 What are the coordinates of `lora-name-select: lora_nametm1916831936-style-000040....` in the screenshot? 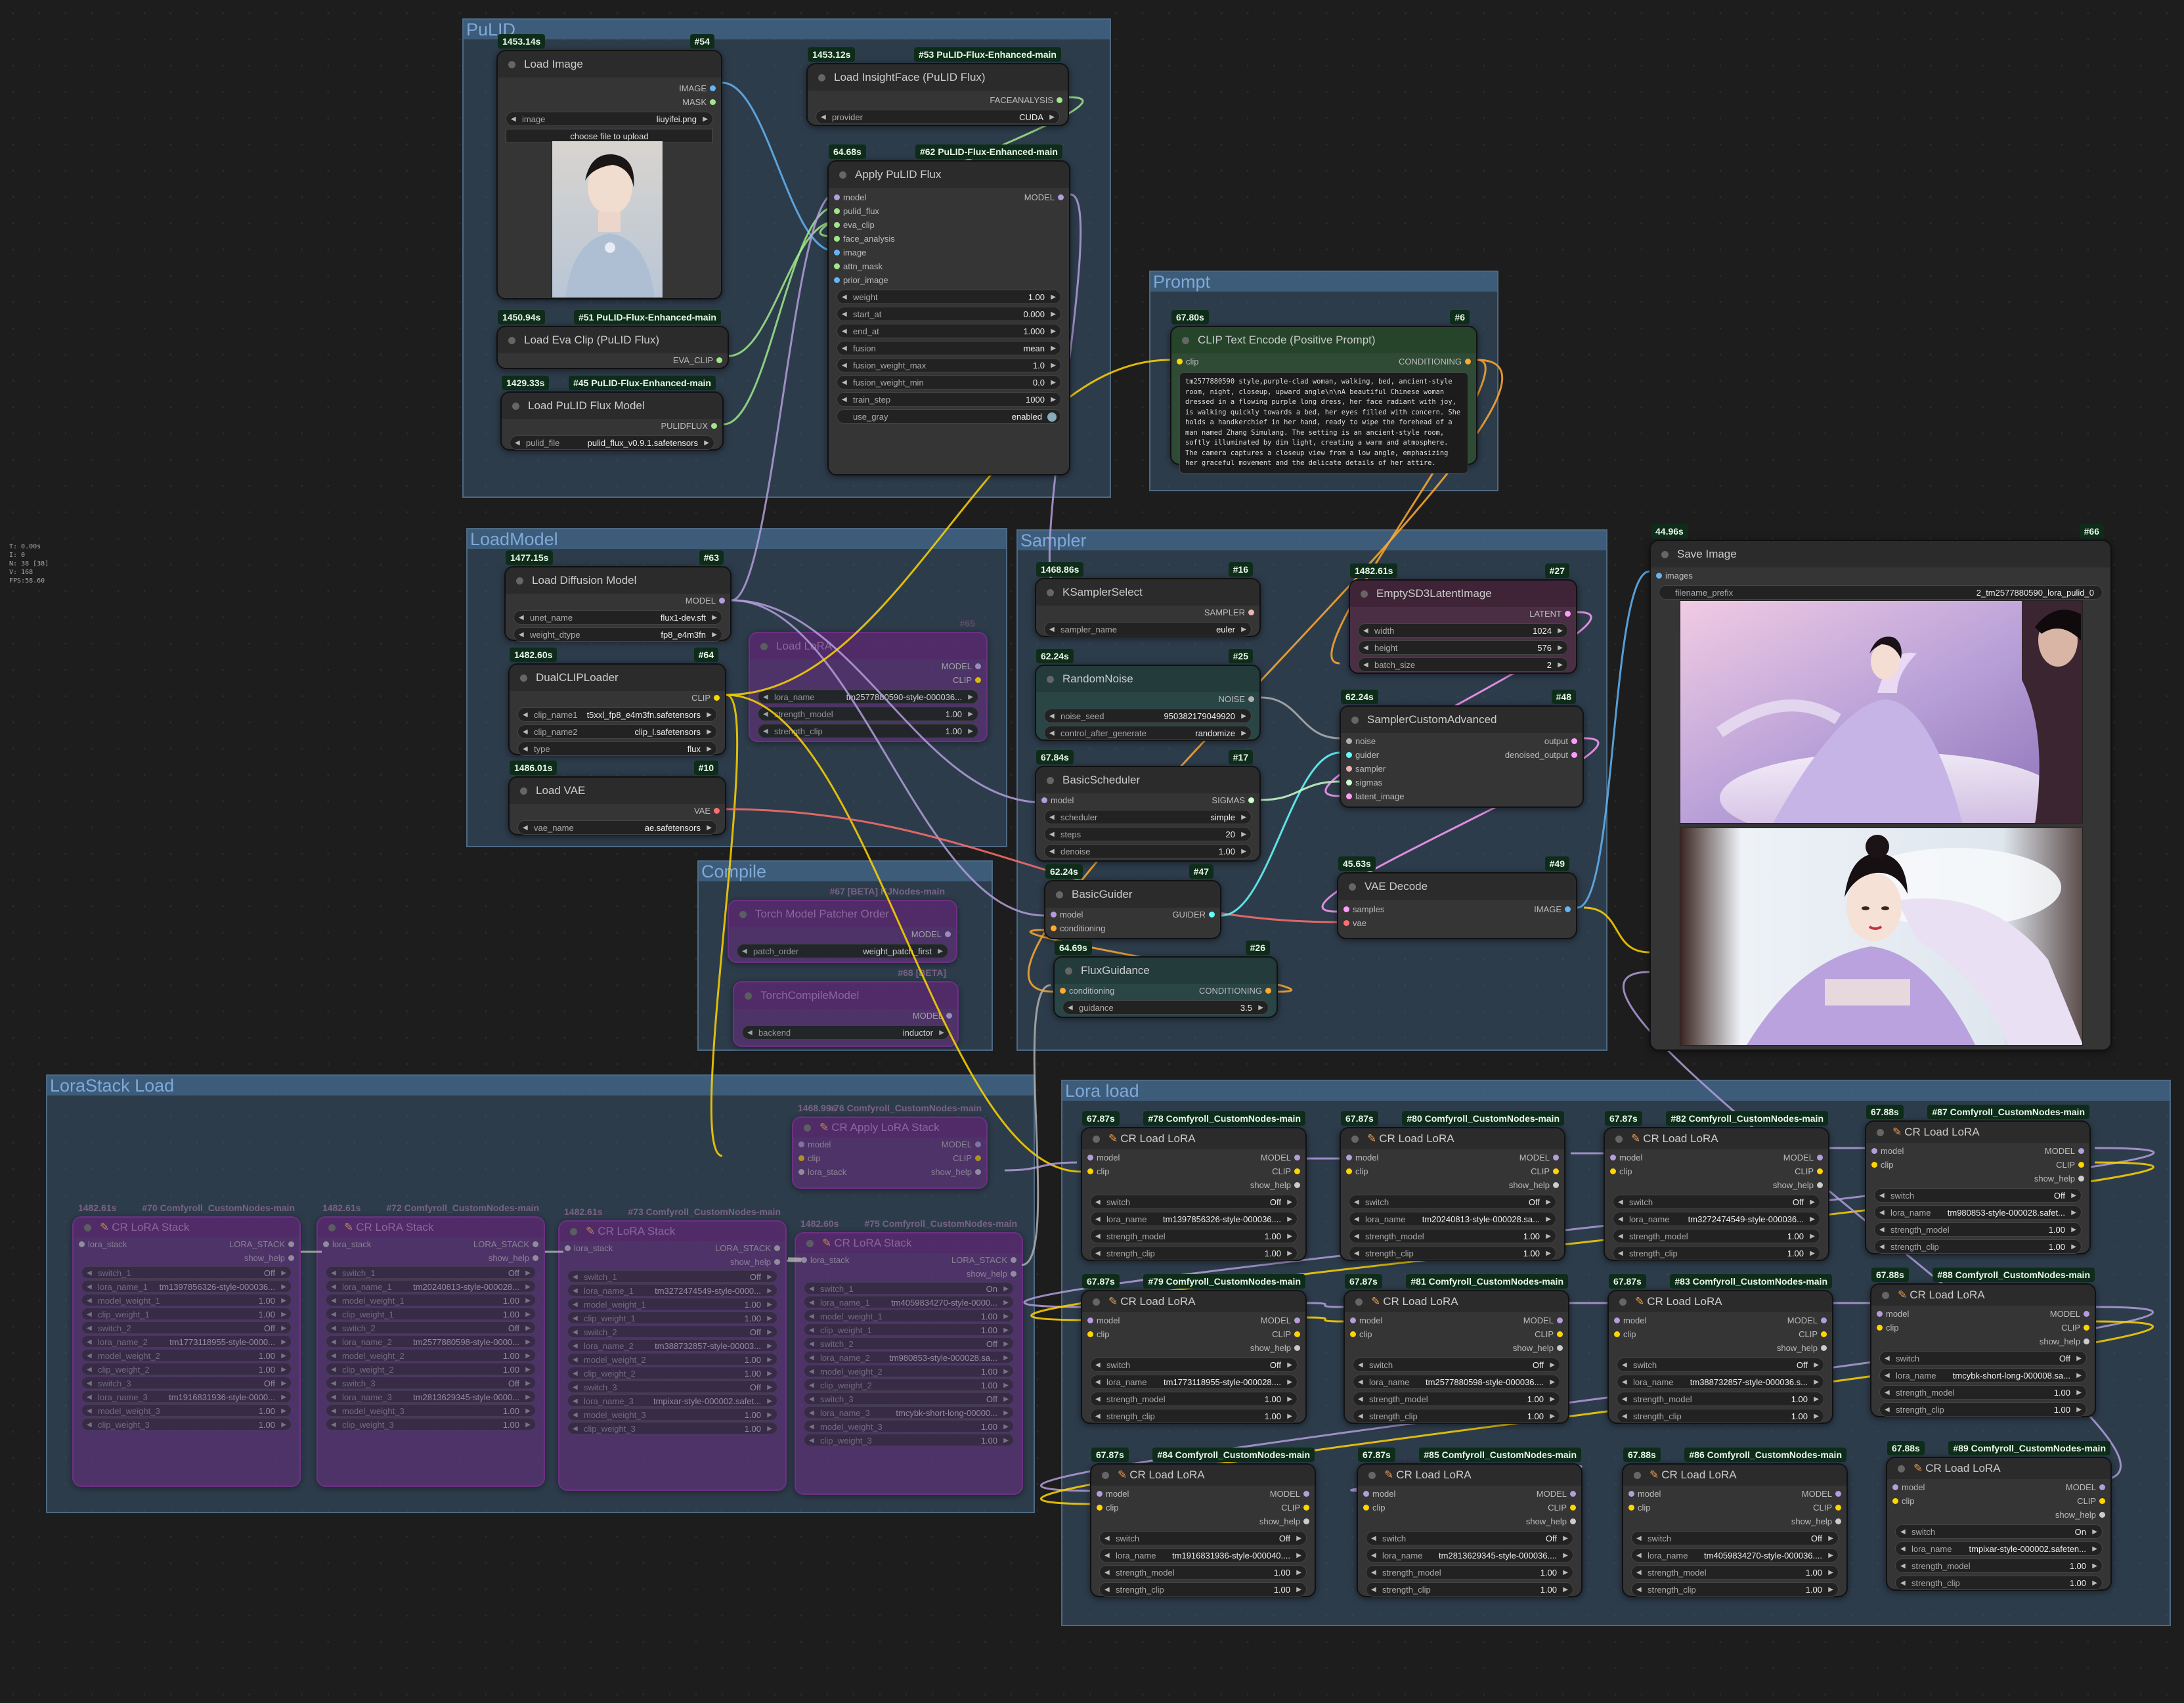 It's located at (1203, 1555).